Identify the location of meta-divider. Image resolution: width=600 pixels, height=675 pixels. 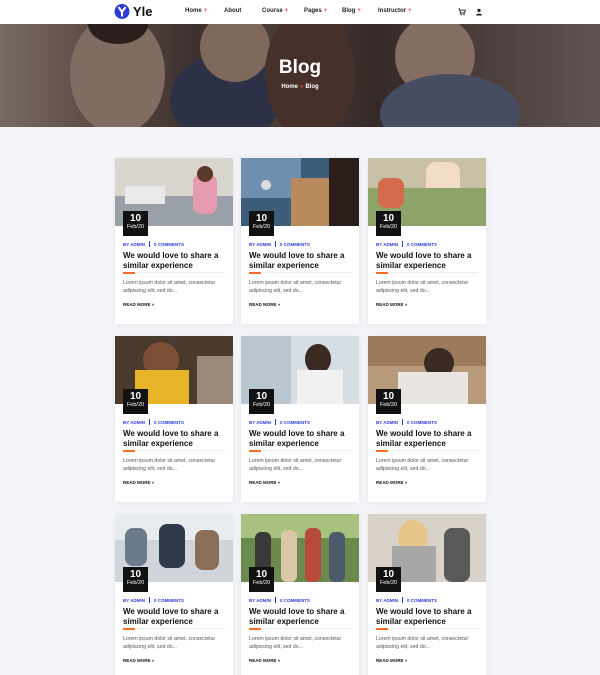
(150, 244).